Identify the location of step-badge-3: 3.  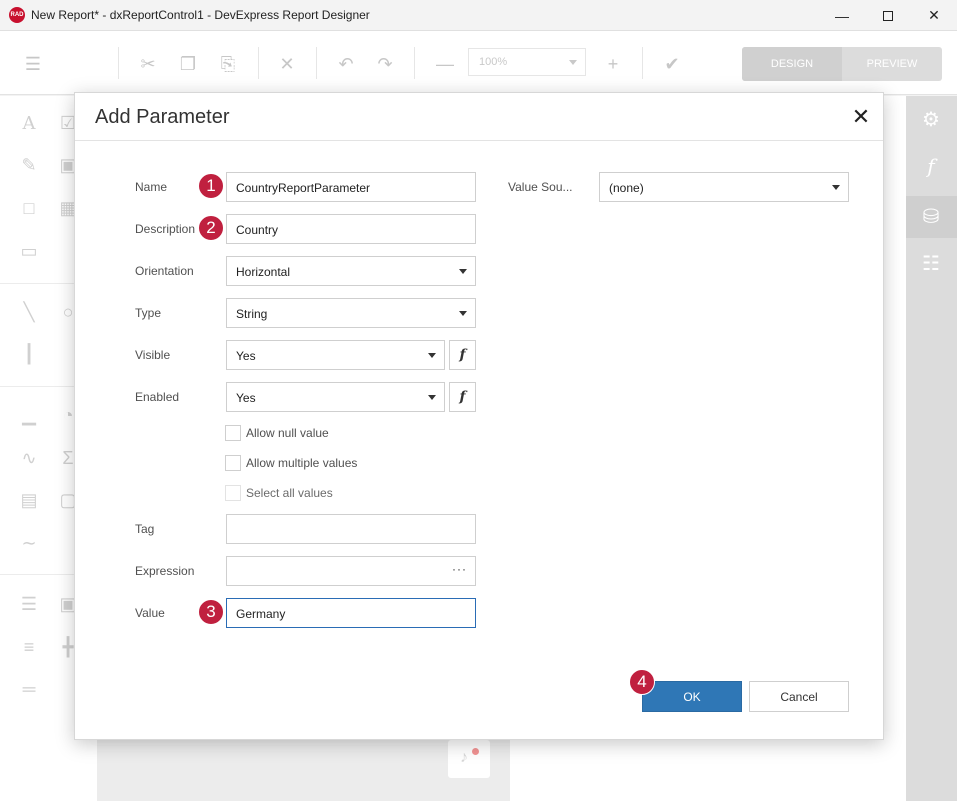
(211, 612).